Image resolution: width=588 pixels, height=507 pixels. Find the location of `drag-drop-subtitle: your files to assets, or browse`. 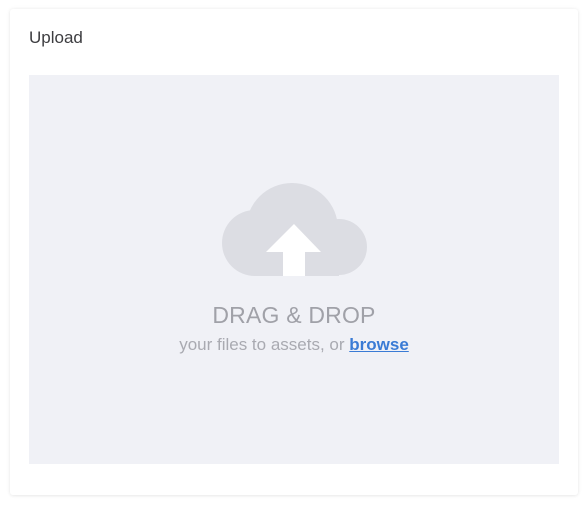

drag-drop-subtitle: your files to assets, or browse is located at coordinates (294, 345).